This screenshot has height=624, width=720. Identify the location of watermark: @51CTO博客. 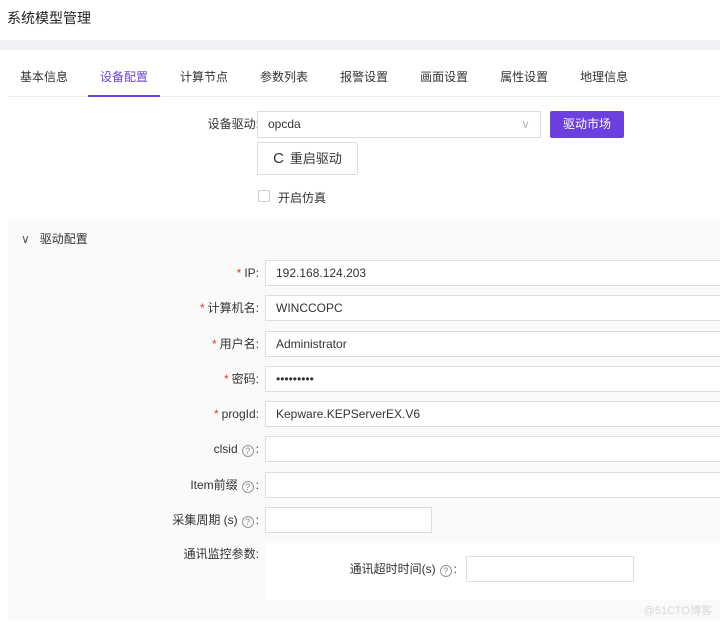
(677, 611).